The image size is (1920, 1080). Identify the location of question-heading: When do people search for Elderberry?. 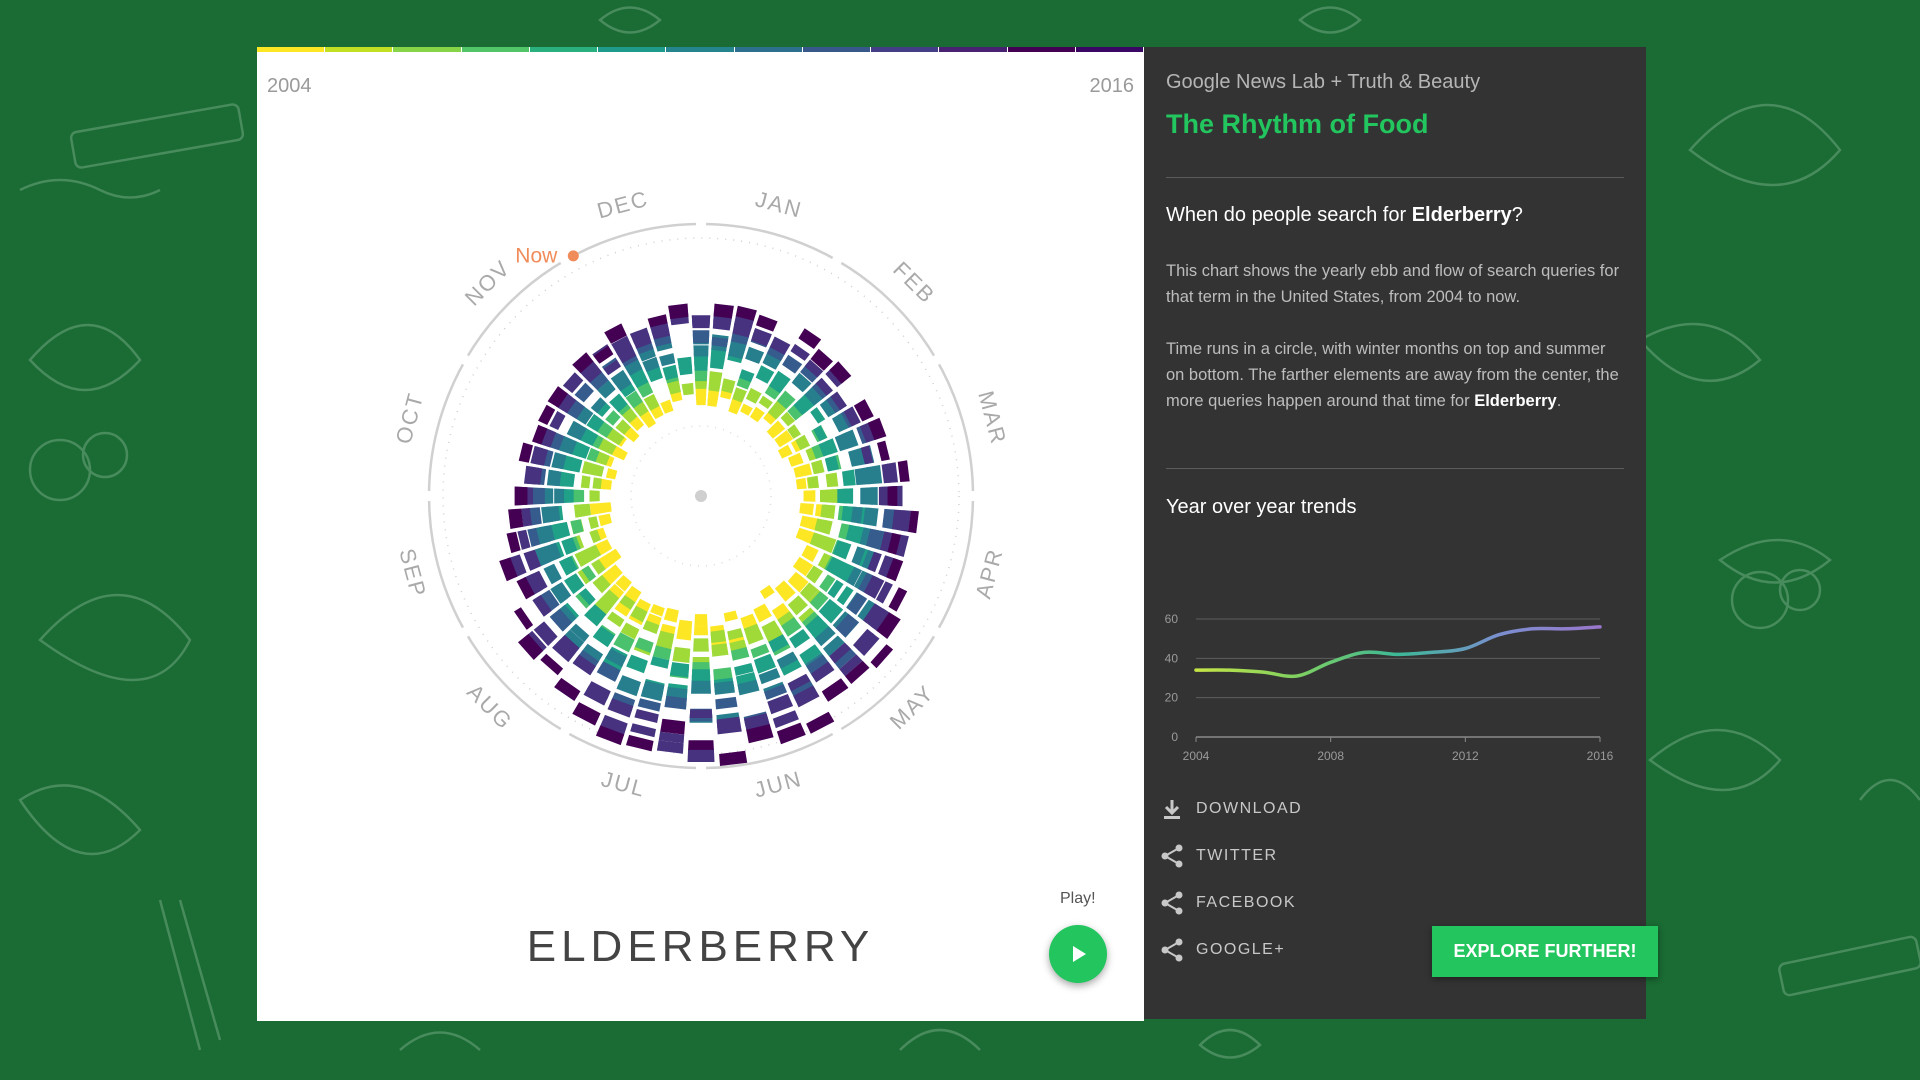
(1344, 215).